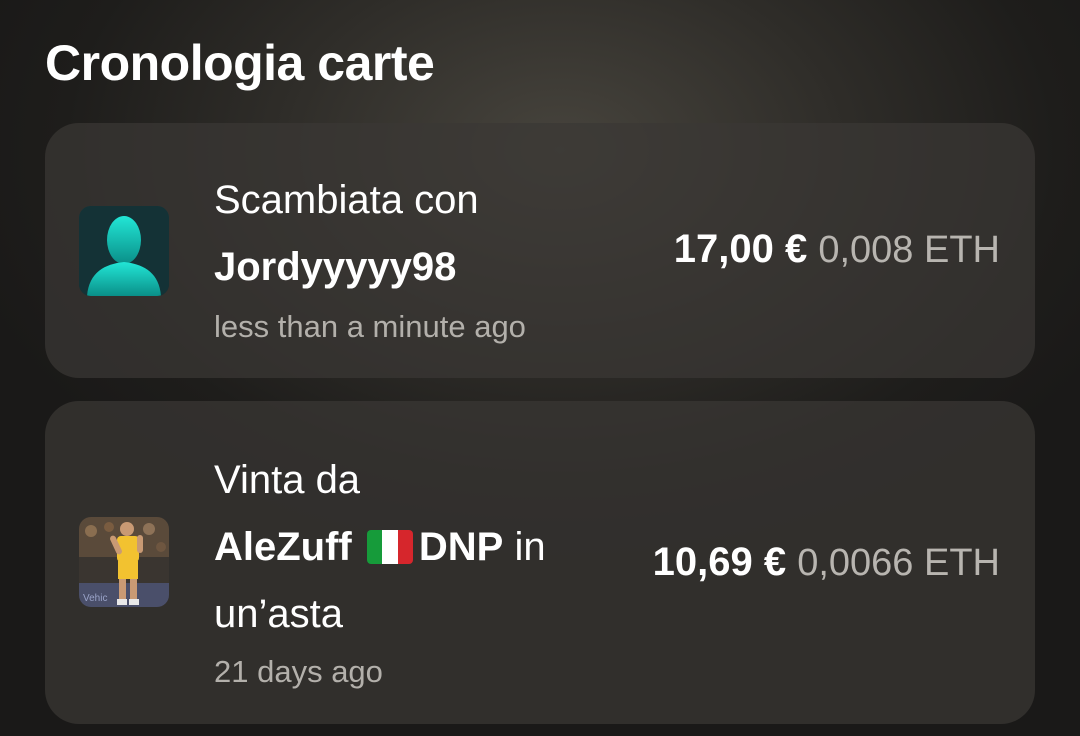 This screenshot has height=736, width=1080. Describe the element at coordinates (909, 250) in the screenshot. I see `price-eth: 0,008 ETH` at that location.